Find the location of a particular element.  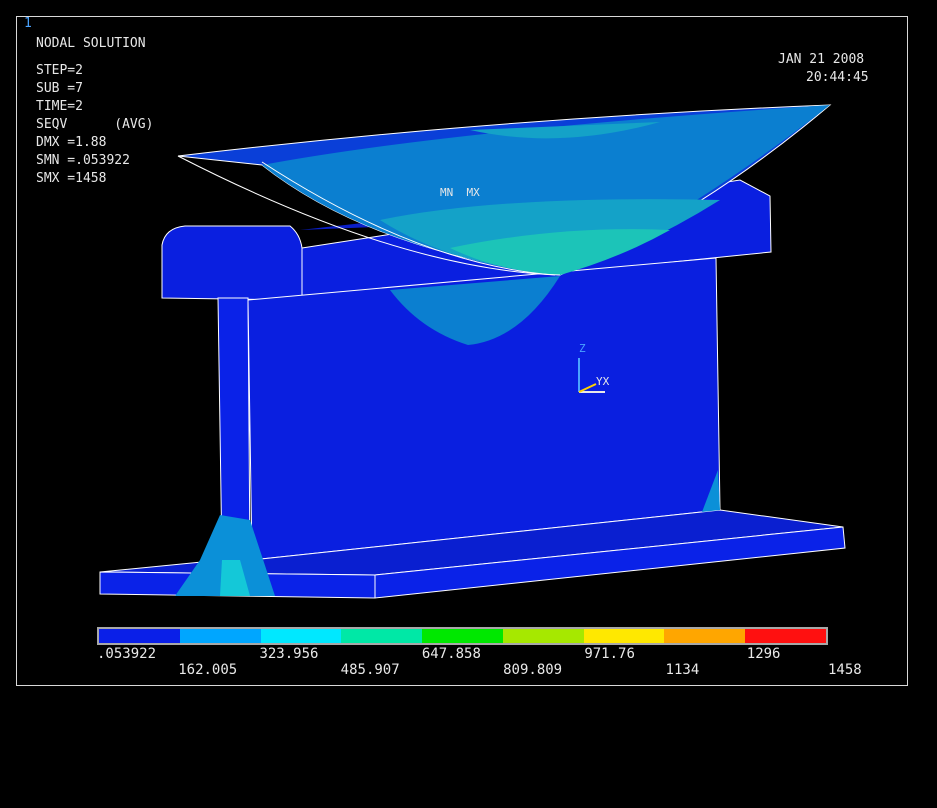

rail-head-front is located at coordinates (232, 263).